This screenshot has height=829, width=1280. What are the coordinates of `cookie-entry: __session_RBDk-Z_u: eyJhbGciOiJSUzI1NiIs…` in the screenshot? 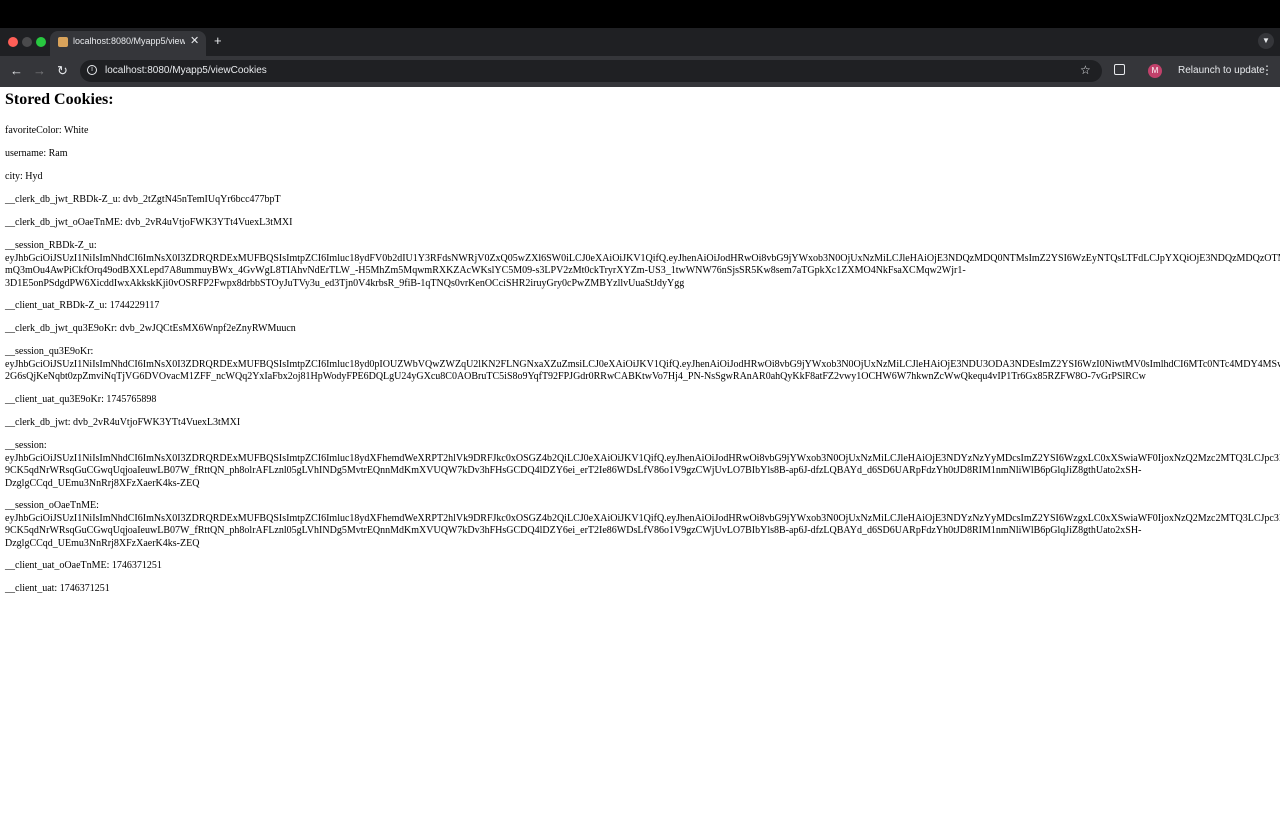 It's located at (642, 264).